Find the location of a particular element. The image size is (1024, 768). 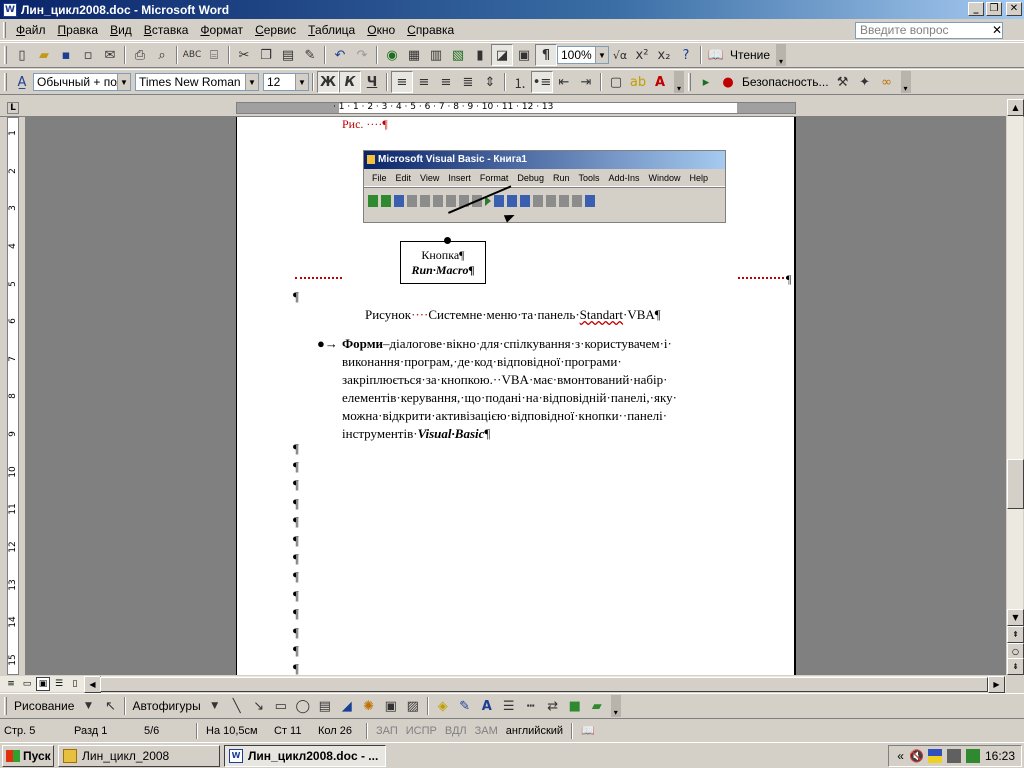

redo-icon: ↷ is located at coordinates (362, 55).